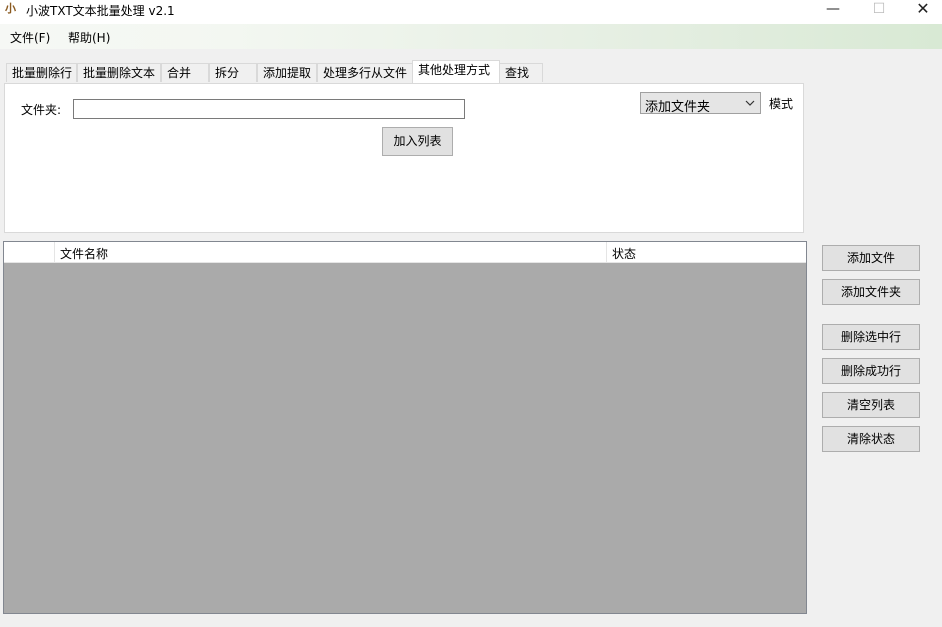  I want to click on mode-label: 模式, so click(781, 104).